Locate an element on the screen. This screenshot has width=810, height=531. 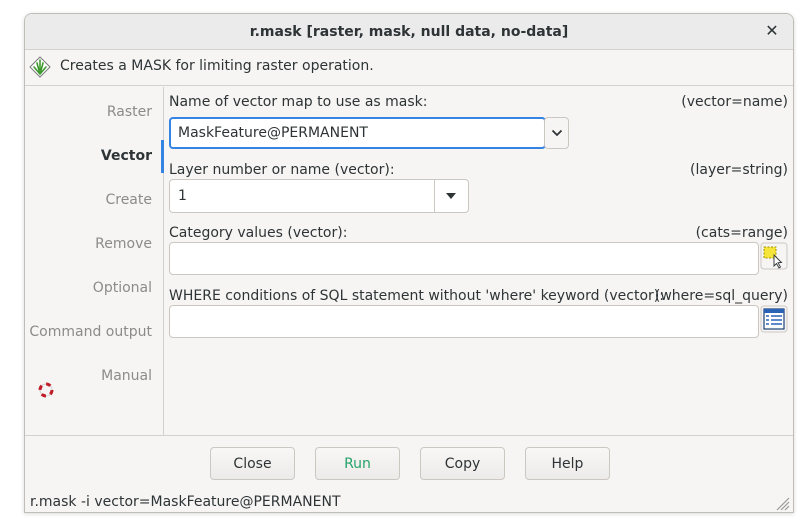
layer-label: Layer number or name (vector): is located at coordinates (282, 170).